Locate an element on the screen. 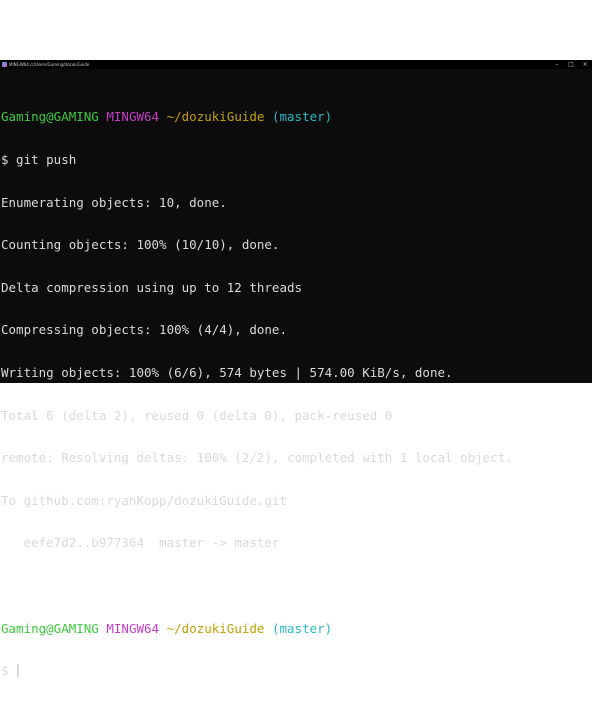  maximize-icon is located at coordinates (571, 64).